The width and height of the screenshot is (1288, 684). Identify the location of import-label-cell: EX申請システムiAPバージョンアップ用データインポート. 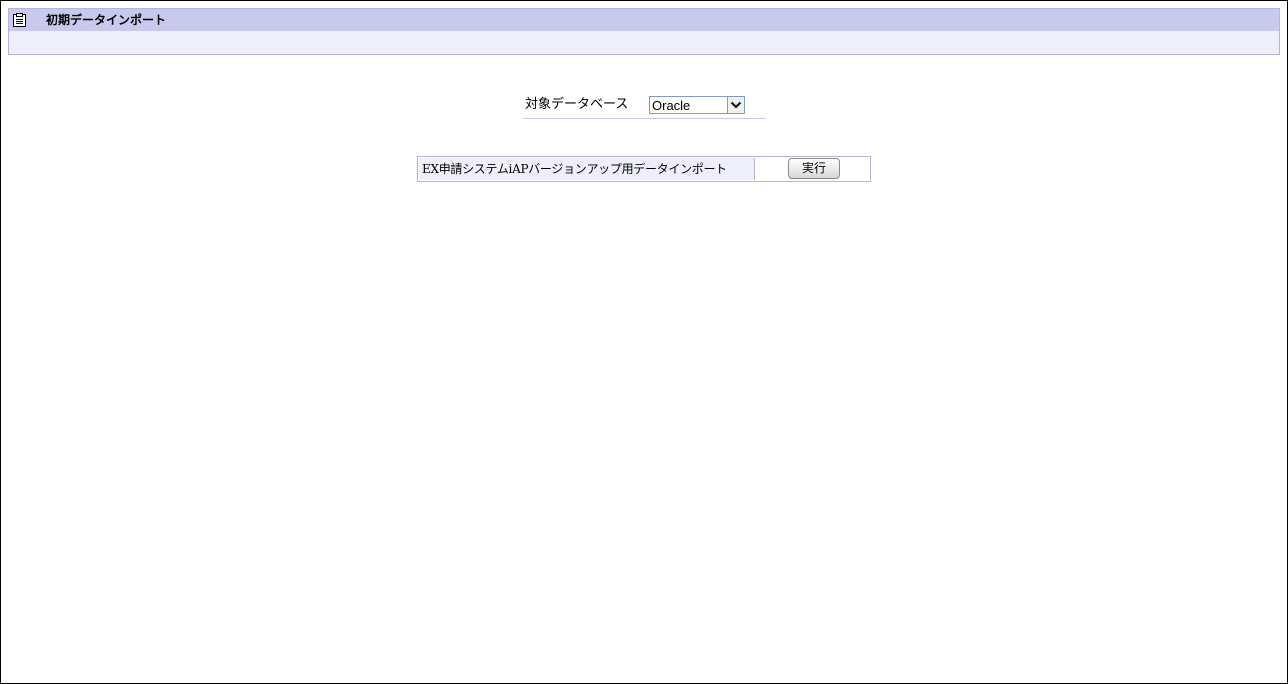
(587, 169).